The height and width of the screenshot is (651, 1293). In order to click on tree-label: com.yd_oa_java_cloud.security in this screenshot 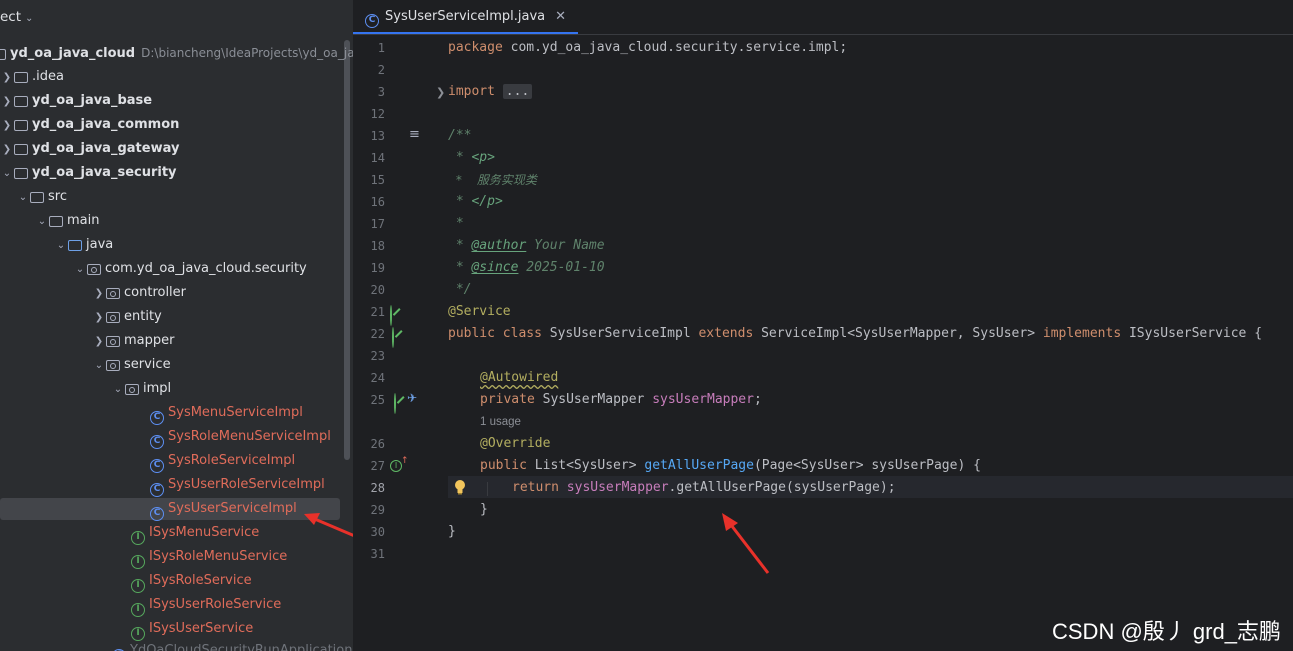, I will do `click(206, 268)`.